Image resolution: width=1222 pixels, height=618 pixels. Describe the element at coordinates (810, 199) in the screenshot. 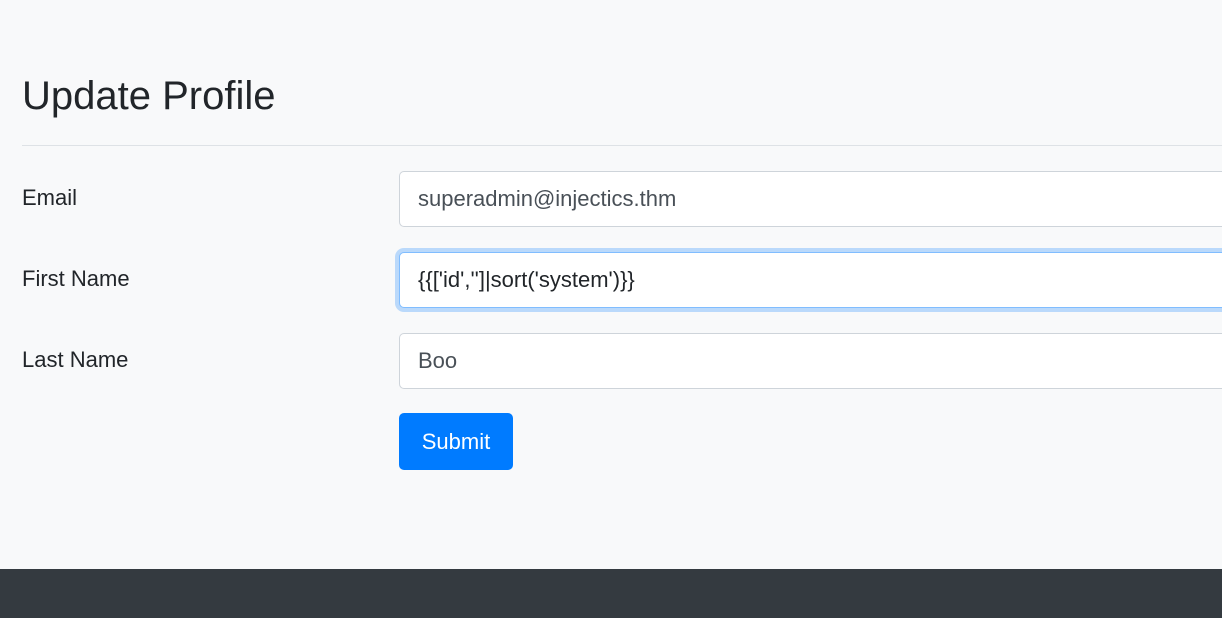

I see `email-field` at that location.